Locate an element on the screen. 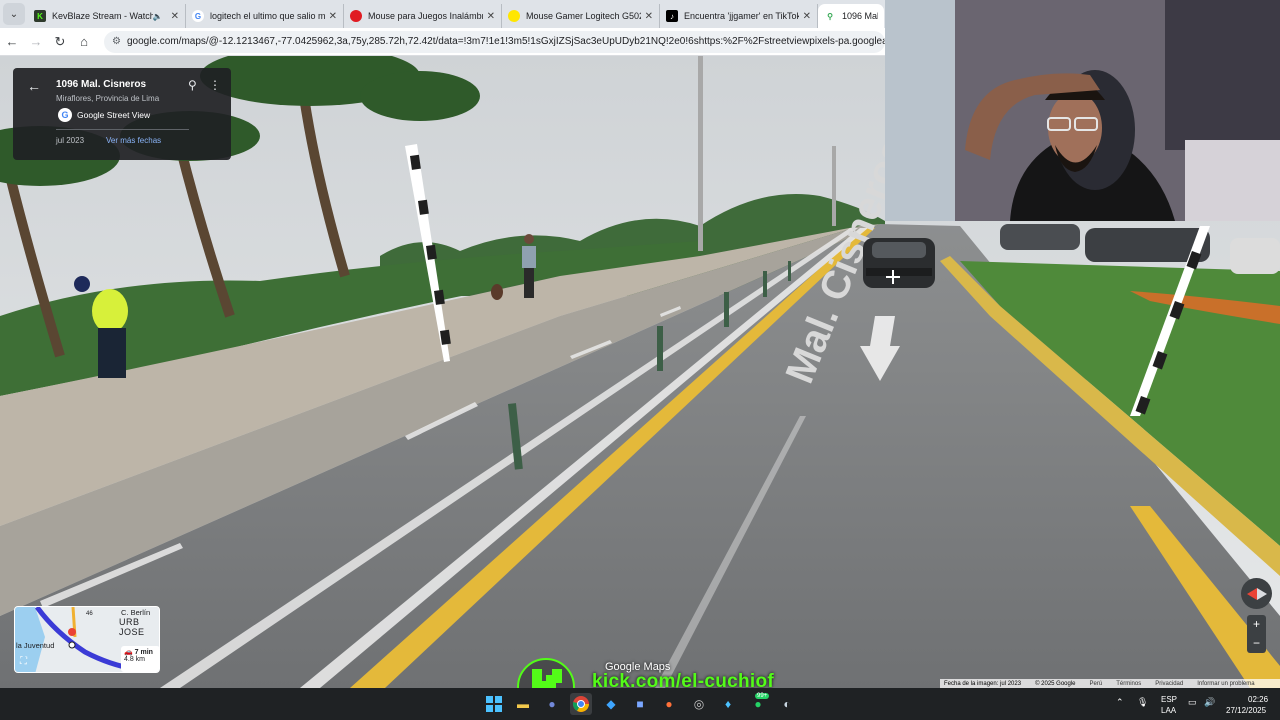 The height and width of the screenshot is (720, 1280). zoom-out-button: − is located at coordinates (1256, 643).